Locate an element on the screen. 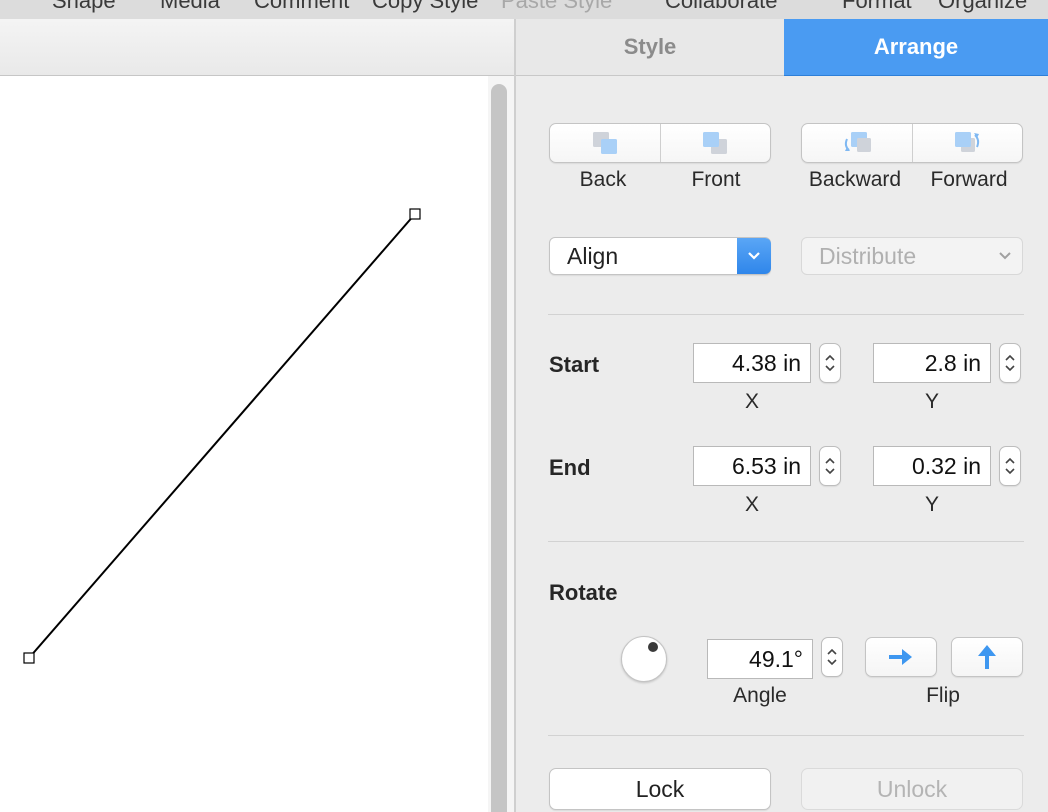  align-popup: Align is located at coordinates (660, 256).